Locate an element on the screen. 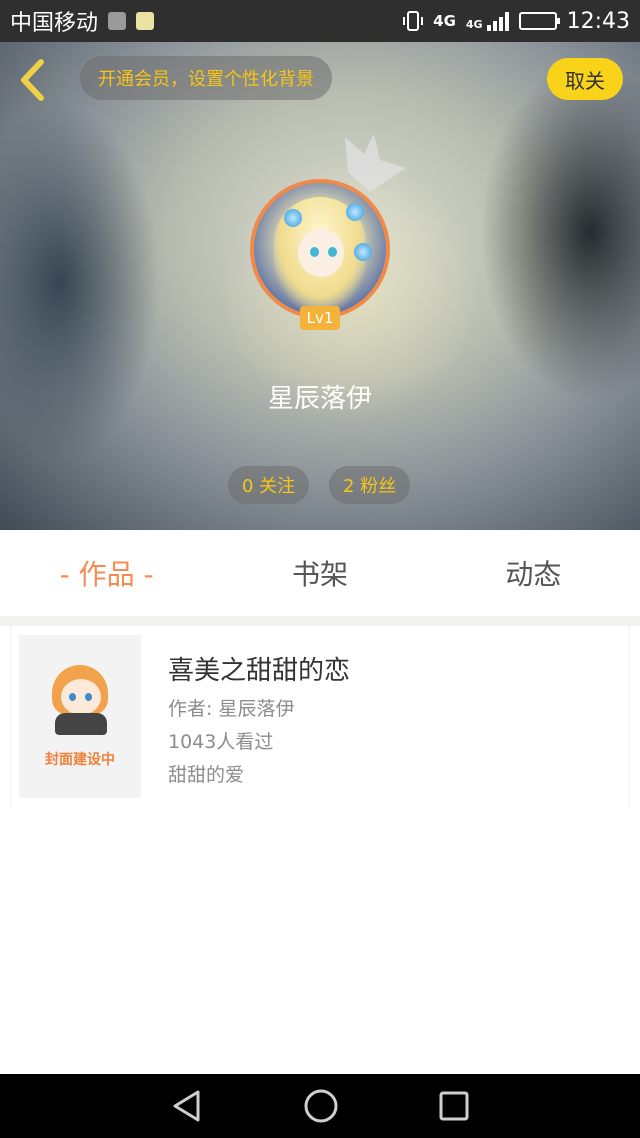 The image size is (640, 1138). work-author: 作者: 星辰落伊 is located at coordinates (231, 709).